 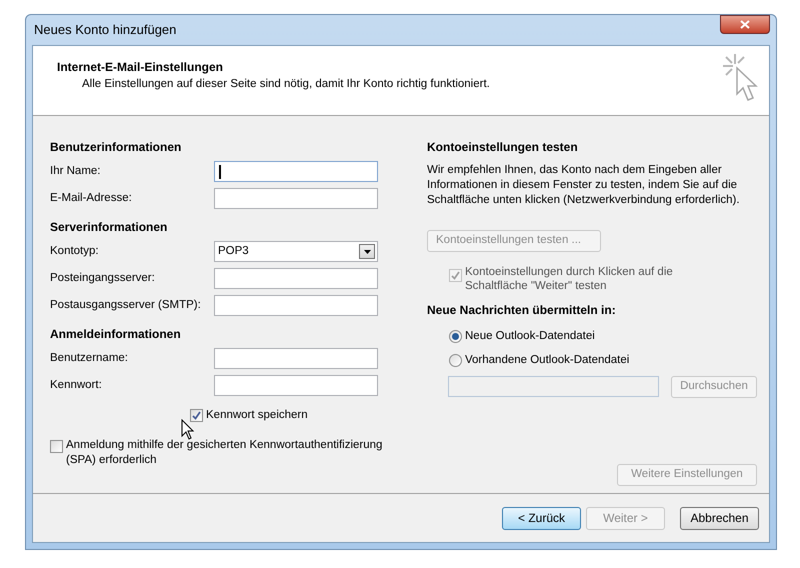 What do you see at coordinates (103, 278) in the screenshot?
I see `field-label: Posteingangsserver:` at bounding box center [103, 278].